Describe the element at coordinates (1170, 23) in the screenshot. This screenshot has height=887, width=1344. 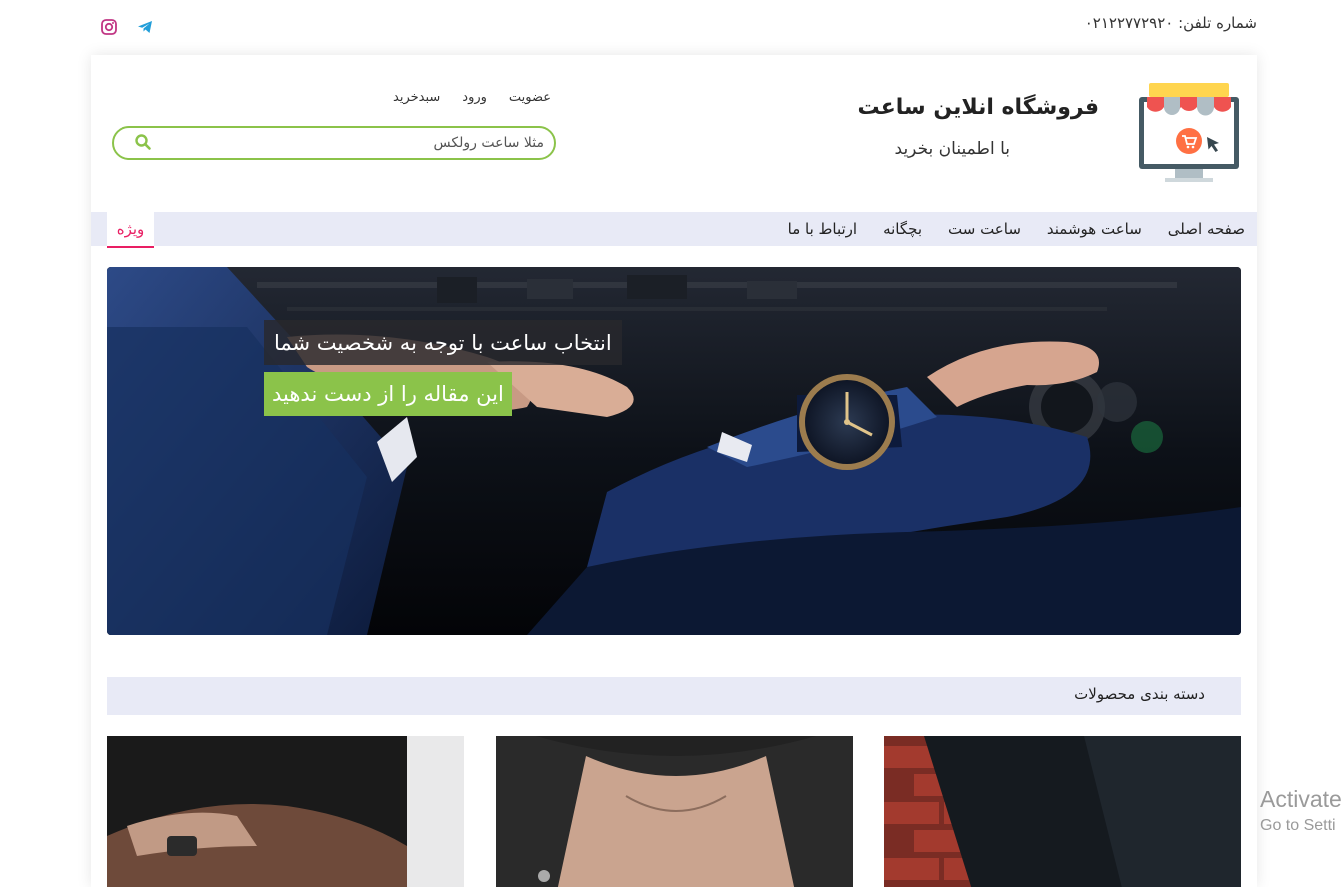
I see `phone-number: شماره تلفن: ۰۲۱۲۲۷۷۲۹۲۰` at that location.